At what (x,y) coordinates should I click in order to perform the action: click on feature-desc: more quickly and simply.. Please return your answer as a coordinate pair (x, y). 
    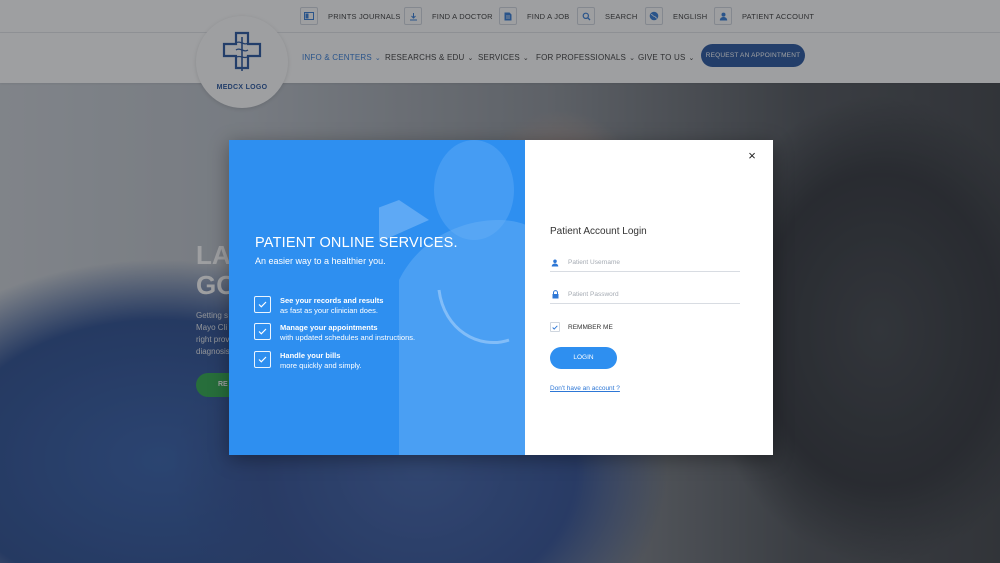
    Looking at the image, I should click on (321, 365).